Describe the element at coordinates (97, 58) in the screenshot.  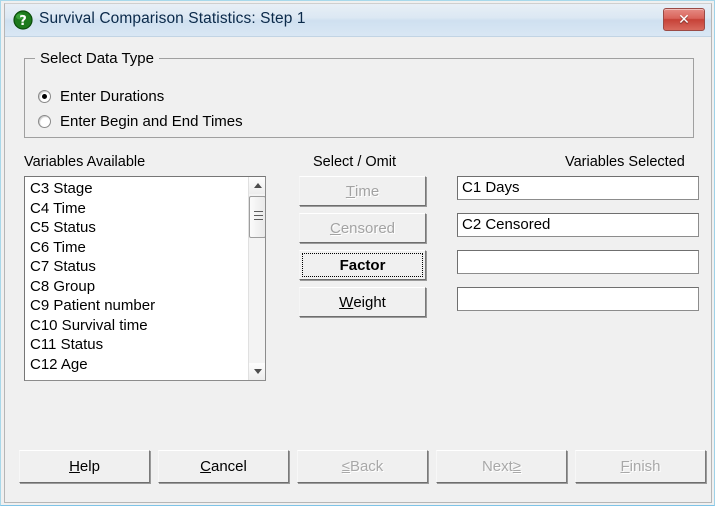
I see `select-data-type-legend: Select Data Type` at that location.